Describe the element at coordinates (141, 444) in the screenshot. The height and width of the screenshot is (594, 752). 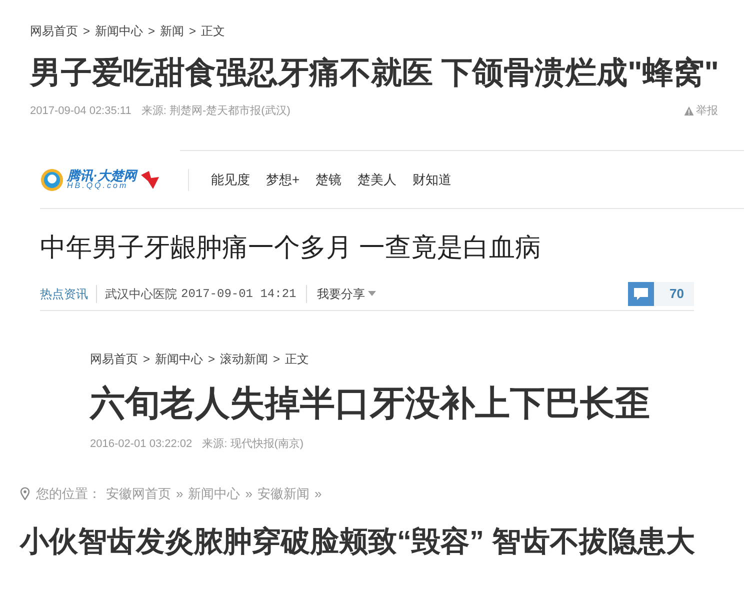
I see `publish-date: 2016-02-01 03:22:02` at that location.